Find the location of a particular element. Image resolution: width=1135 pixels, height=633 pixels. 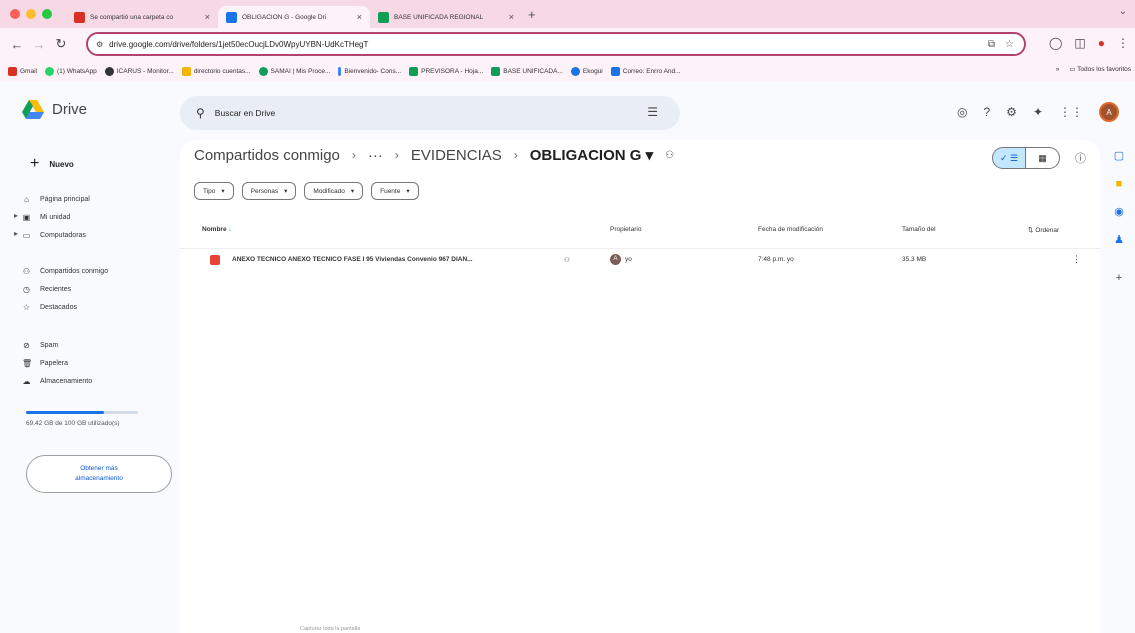

sidebar-item-my-drive: ▣ Mi unidad is located at coordinates (46, 217).